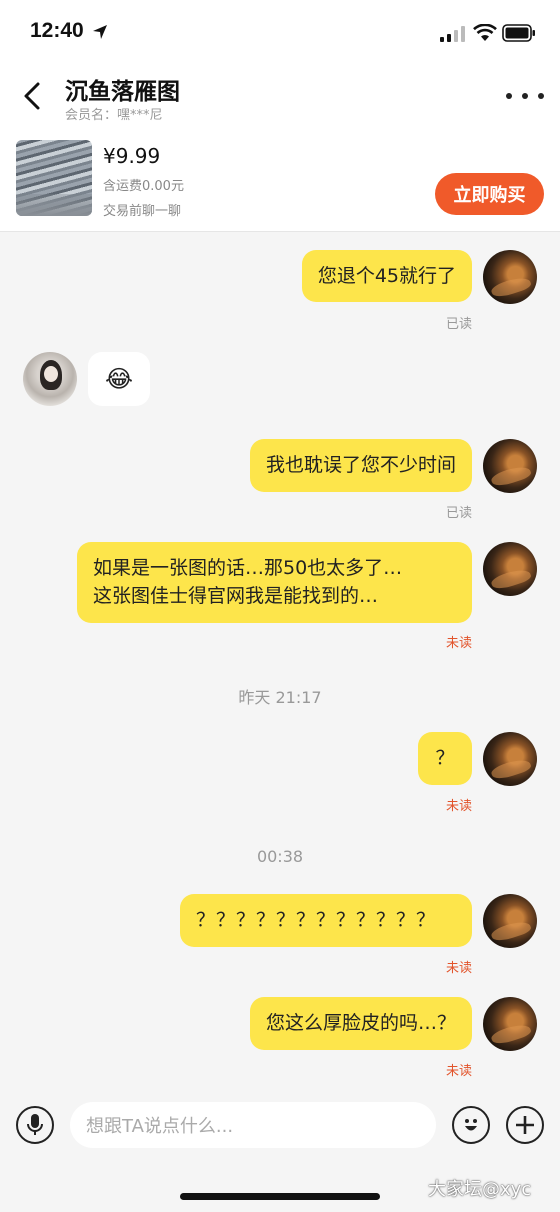  What do you see at coordinates (386, 276) in the screenshot?
I see `message-bubble: 您退个45就行了` at bounding box center [386, 276].